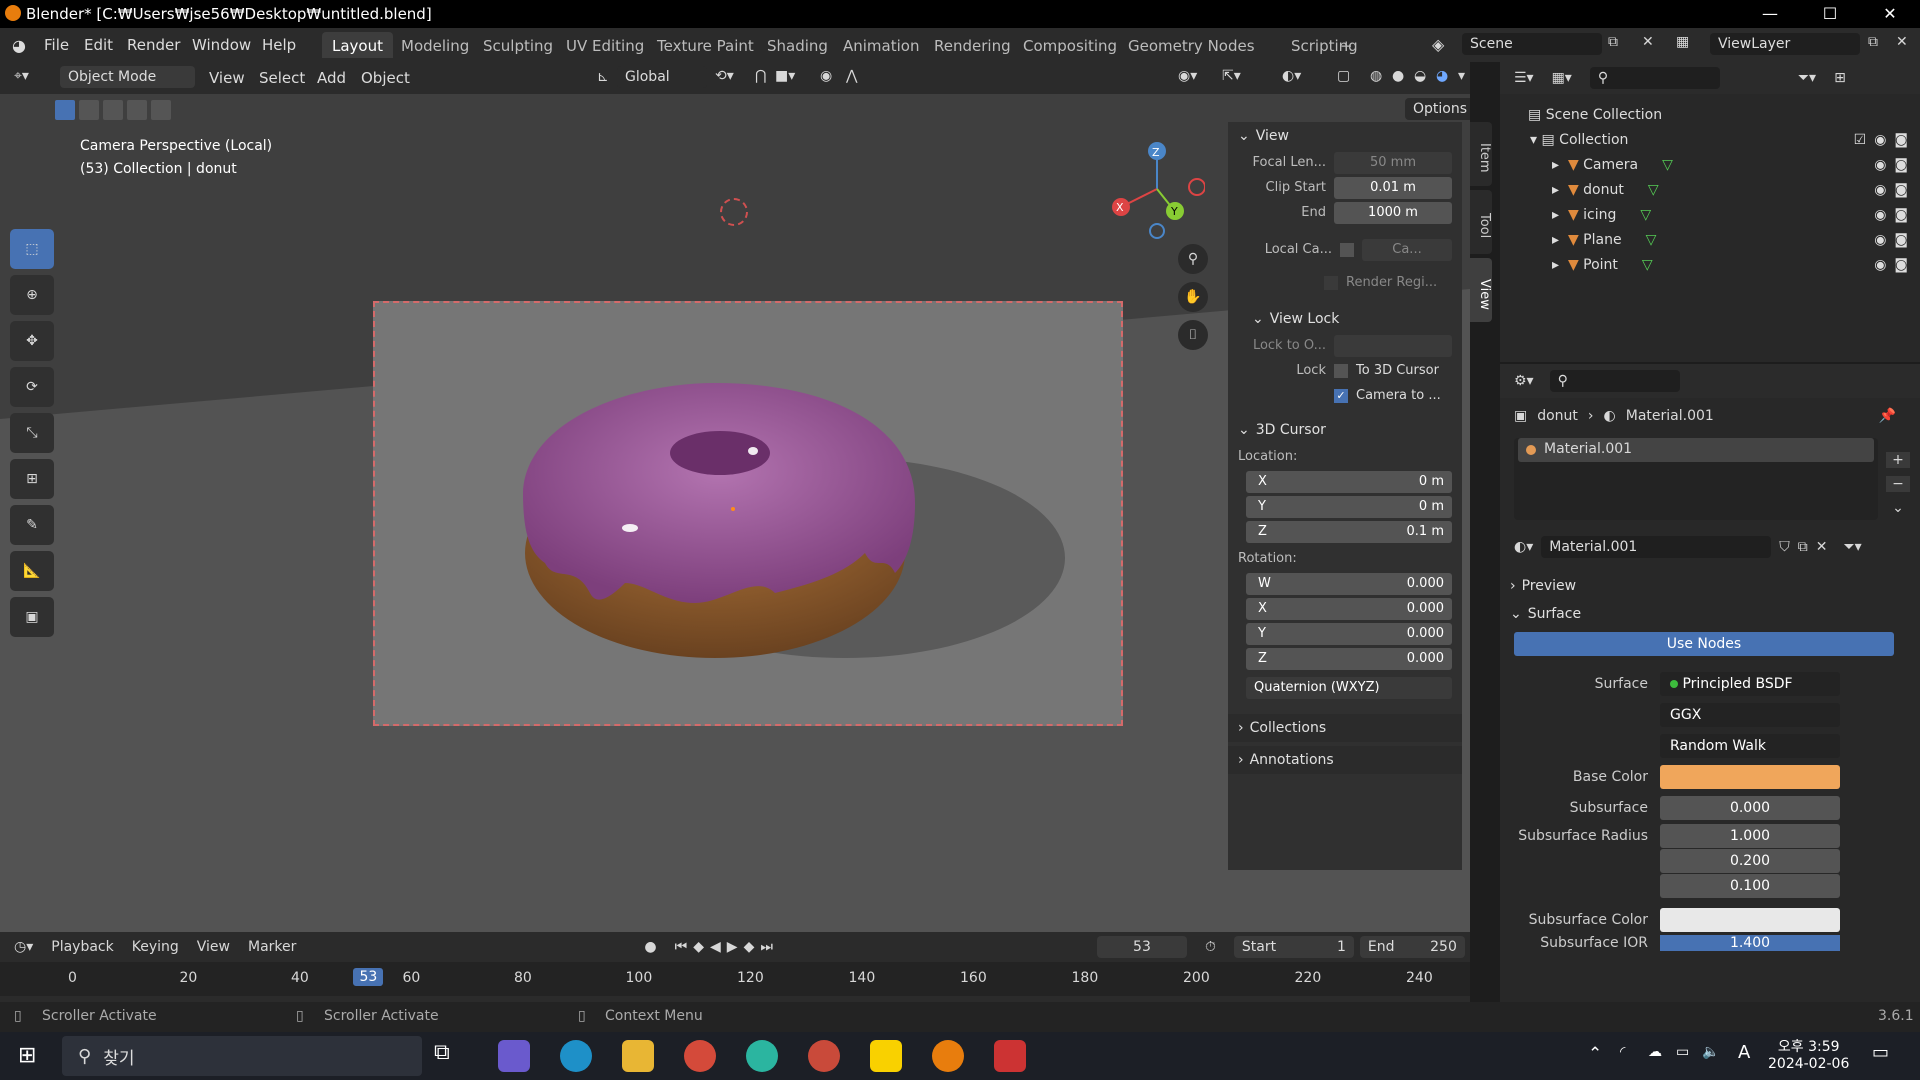 This screenshot has width=1920, height=1080. Describe the element at coordinates (1840, 78) in the screenshot. I see `new-collection-icon: ⊞` at that location.